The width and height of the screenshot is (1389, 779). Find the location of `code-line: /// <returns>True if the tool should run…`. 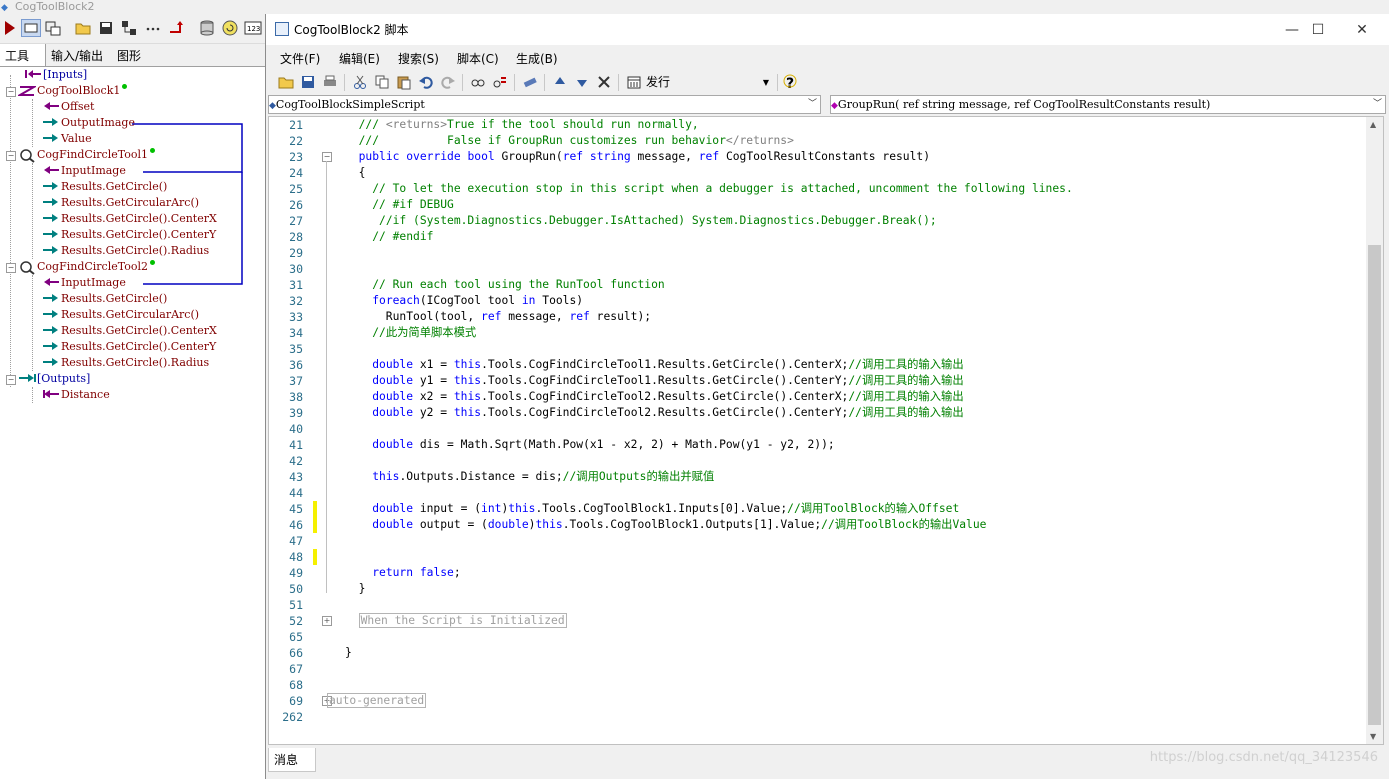

code-line: /// <returns>True if the tool should run… is located at coordinates (522, 125).